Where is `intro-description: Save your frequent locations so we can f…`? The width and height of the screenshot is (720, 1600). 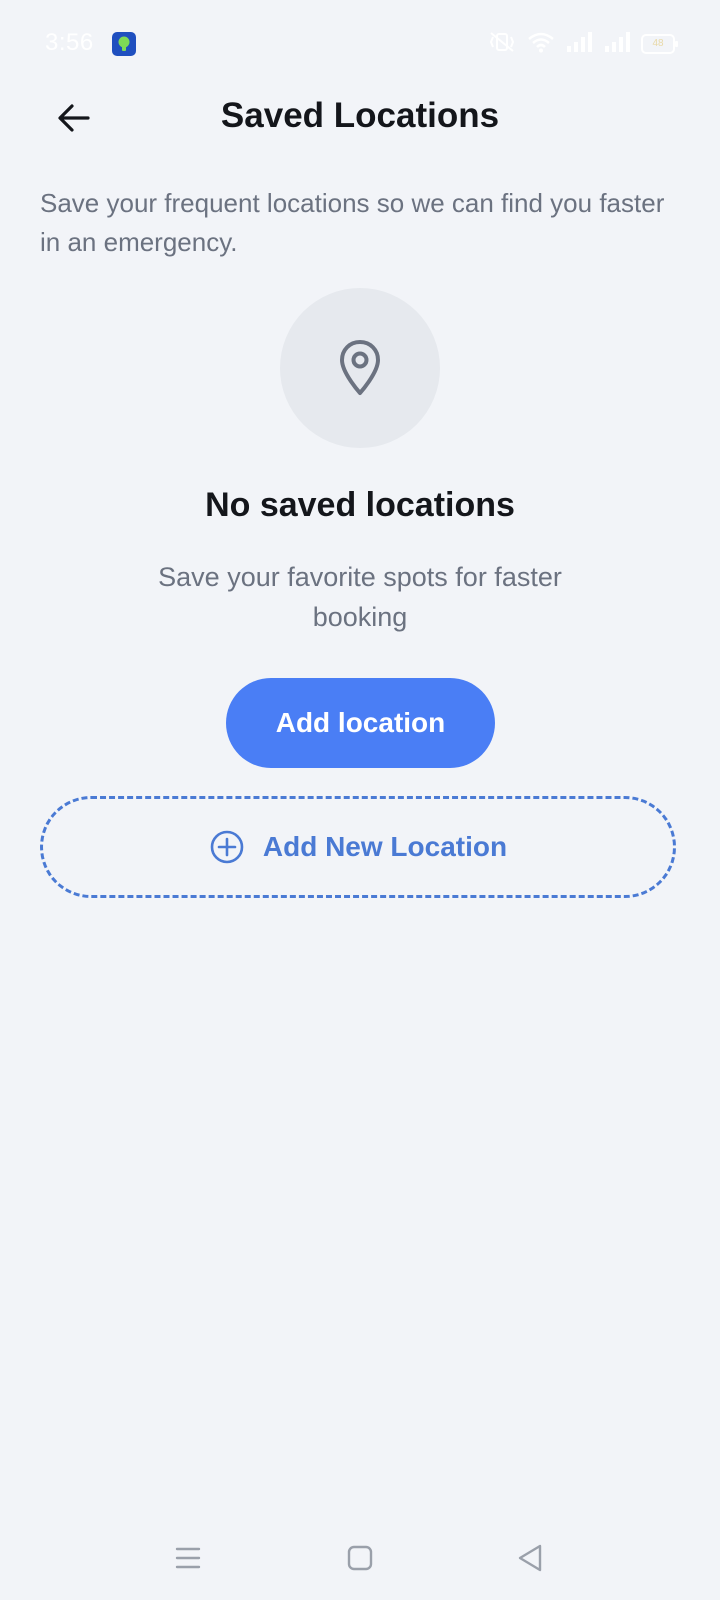
intro-description: Save your frequent locations so we can f… is located at coordinates (352, 222).